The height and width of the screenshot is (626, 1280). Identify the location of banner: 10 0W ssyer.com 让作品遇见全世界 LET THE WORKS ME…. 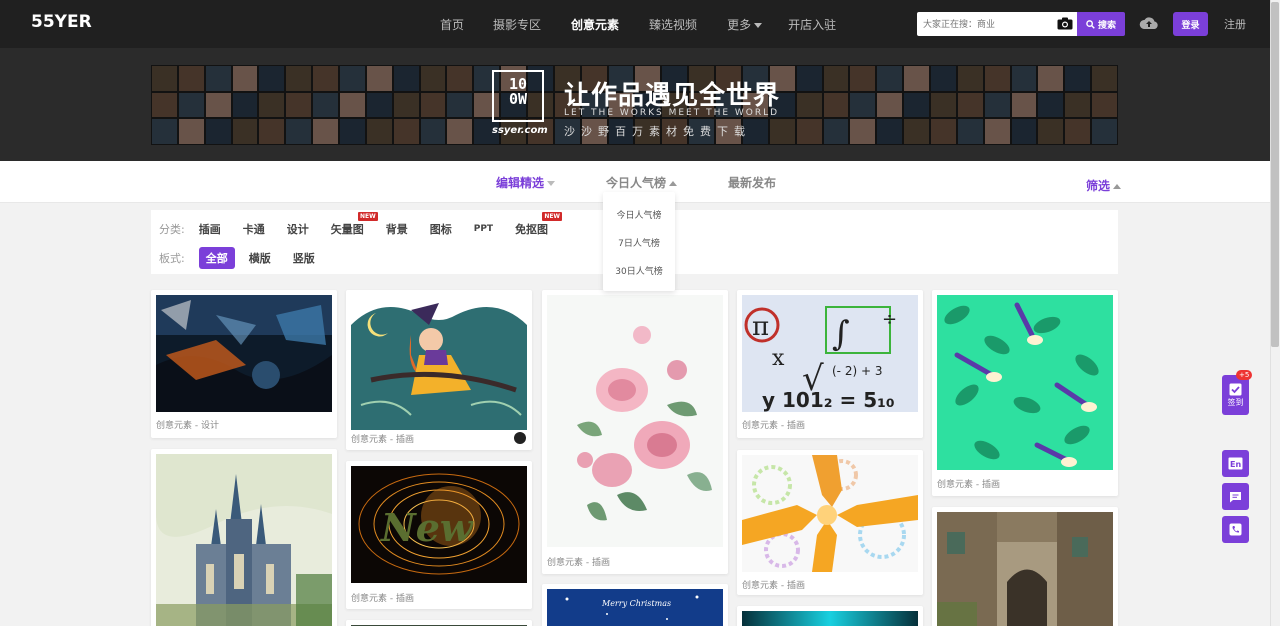
(634, 105).